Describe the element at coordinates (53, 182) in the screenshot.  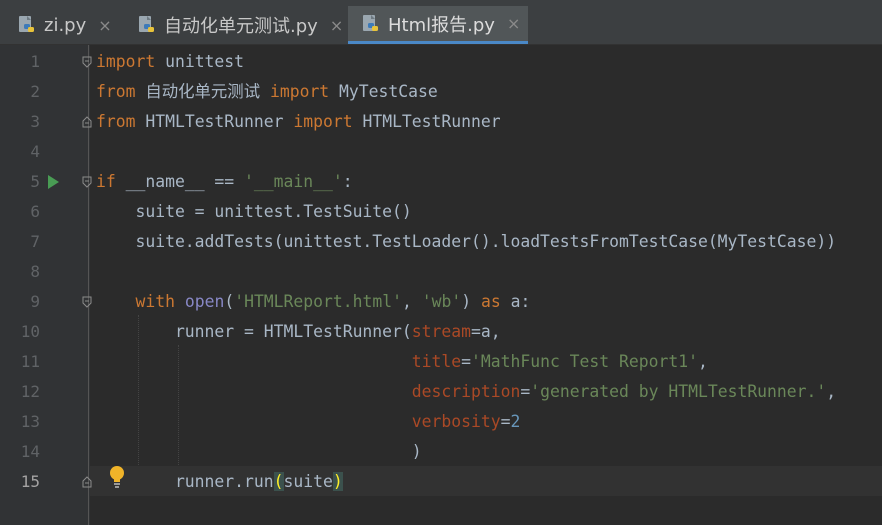
I see `run-arrow-icon` at that location.